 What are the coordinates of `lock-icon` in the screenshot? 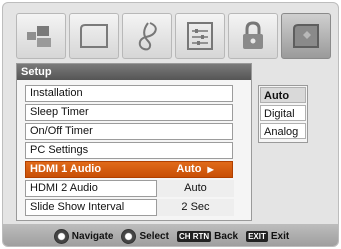 It's located at (253, 36).